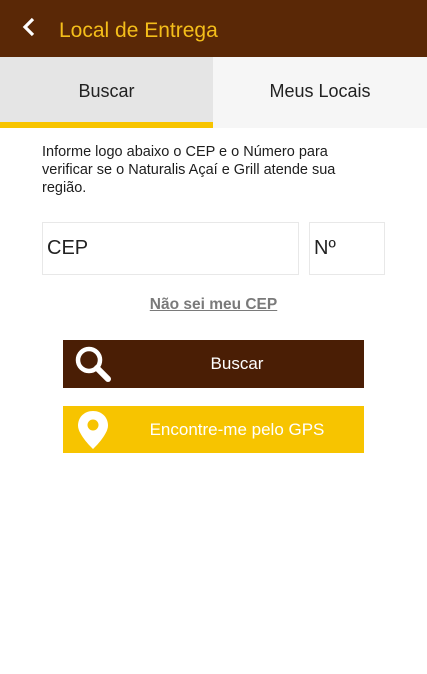 The height and width of the screenshot is (674, 427). I want to click on app-header: Local de Entrega, so click(213, 28).